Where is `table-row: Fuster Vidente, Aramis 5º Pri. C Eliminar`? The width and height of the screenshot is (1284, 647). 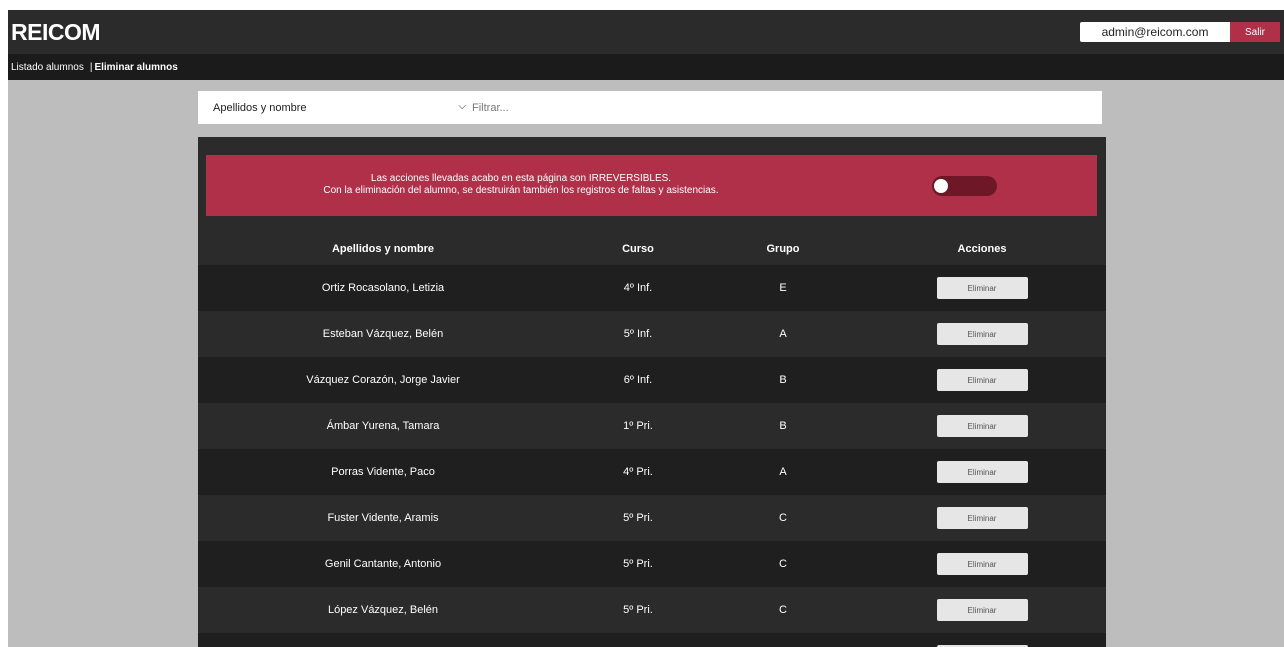 table-row: Fuster Vidente, Aramis 5º Pri. C Eliminar is located at coordinates (652, 518).